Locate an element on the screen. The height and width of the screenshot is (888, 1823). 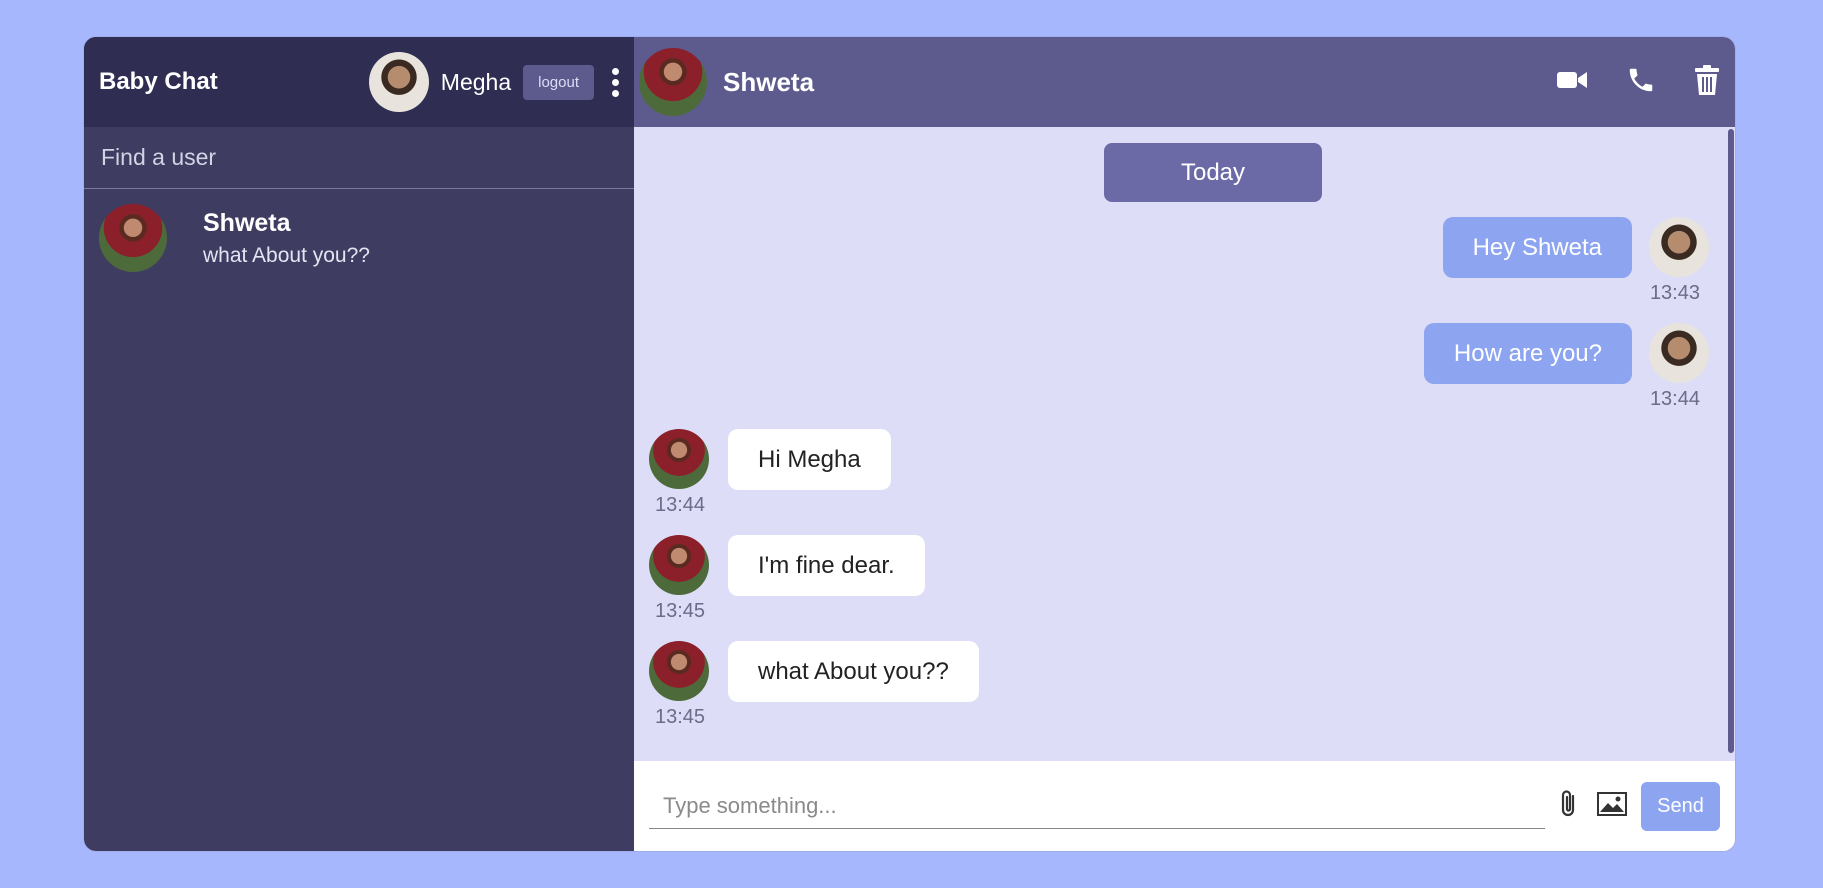
video-camera-icon is located at coordinates (1572, 82).